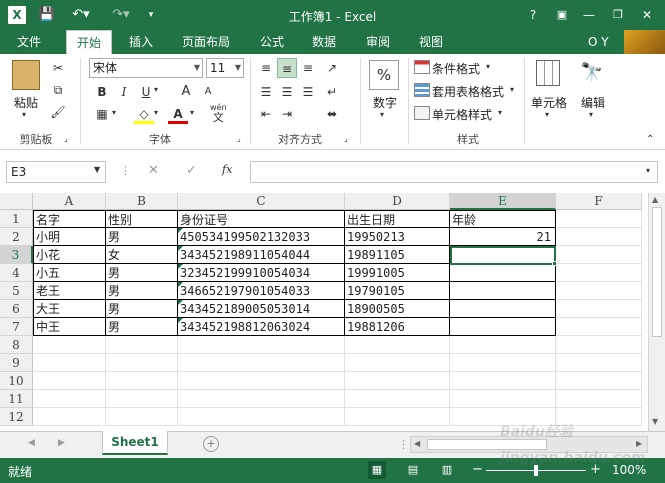 This screenshot has width=665, height=483. What do you see at coordinates (16, 327) in the screenshot?
I see `row-header-7: 7` at bounding box center [16, 327].